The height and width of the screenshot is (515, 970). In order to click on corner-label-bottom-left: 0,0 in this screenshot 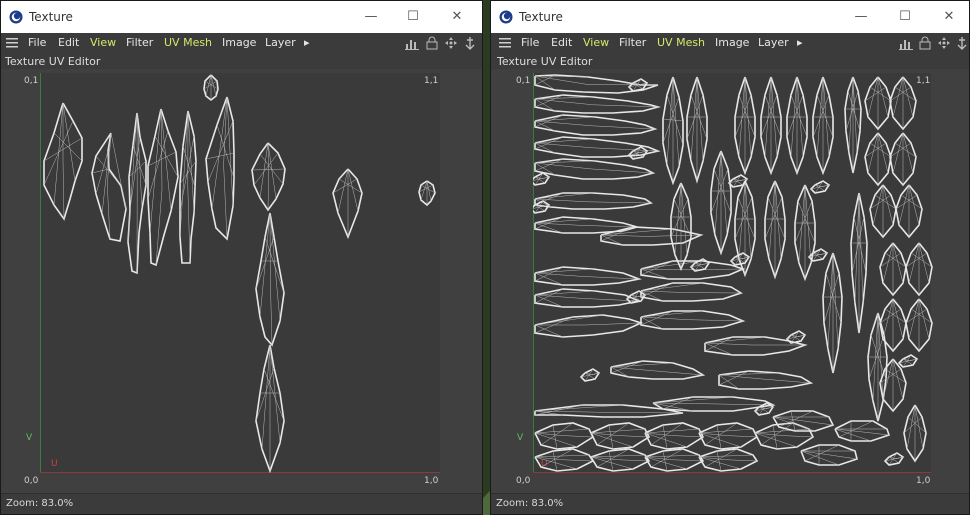, I will do `click(523, 481)`.